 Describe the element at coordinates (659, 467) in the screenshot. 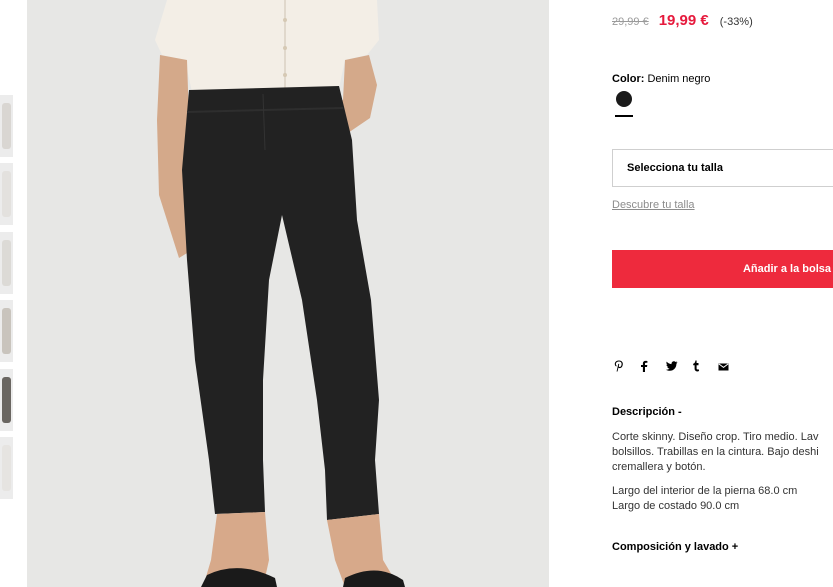

I see `description-line: cremallera y botón.` at that location.